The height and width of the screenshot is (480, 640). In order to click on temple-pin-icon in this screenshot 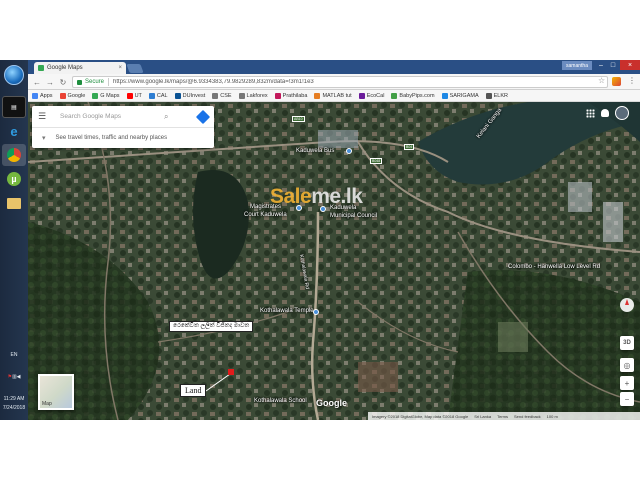, I will do `click(316, 312)`.